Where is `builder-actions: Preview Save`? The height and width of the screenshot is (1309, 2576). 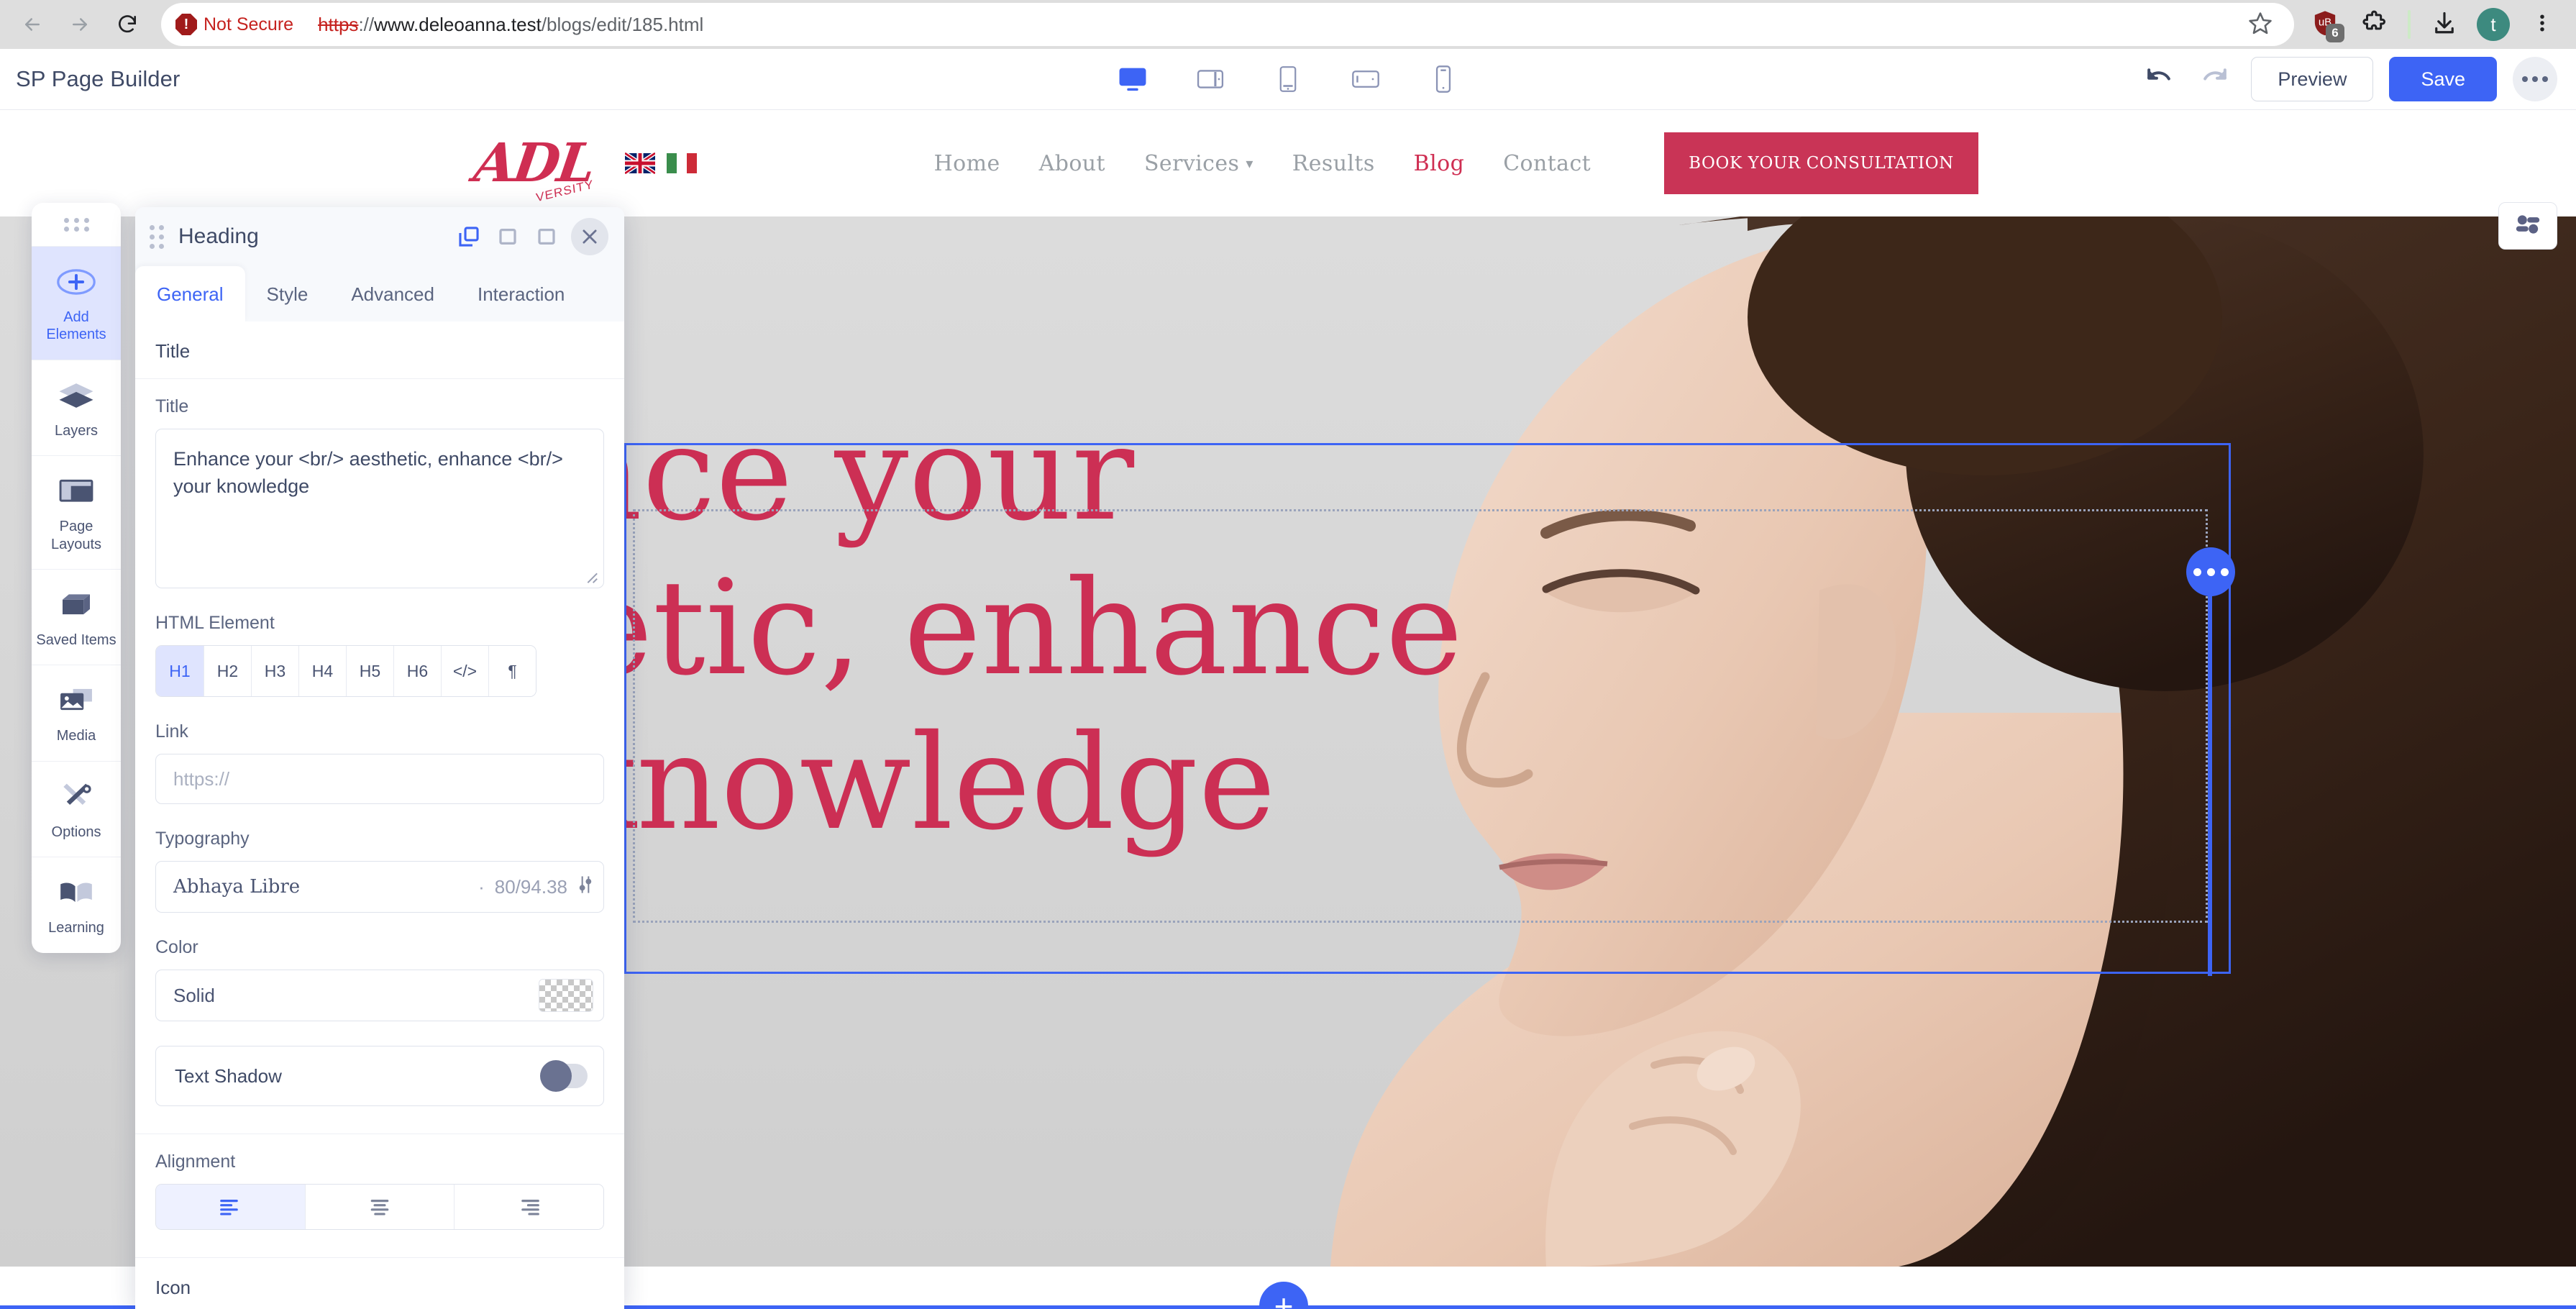 builder-actions: Preview Save is located at coordinates (2357, 79).